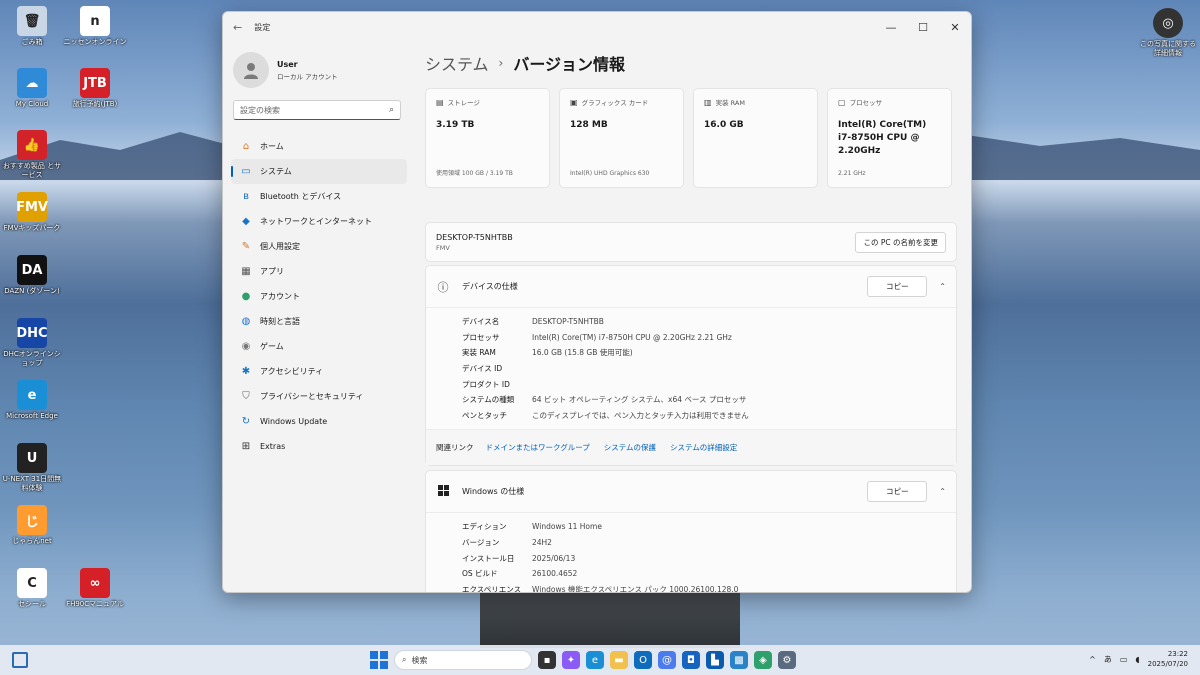 This screenshot has width=1200, height=675. What do you see at coordinates (484, 415) in the screenshot?
I see `spec-key: ペンとタッチ` at bounding box center [484, 415].